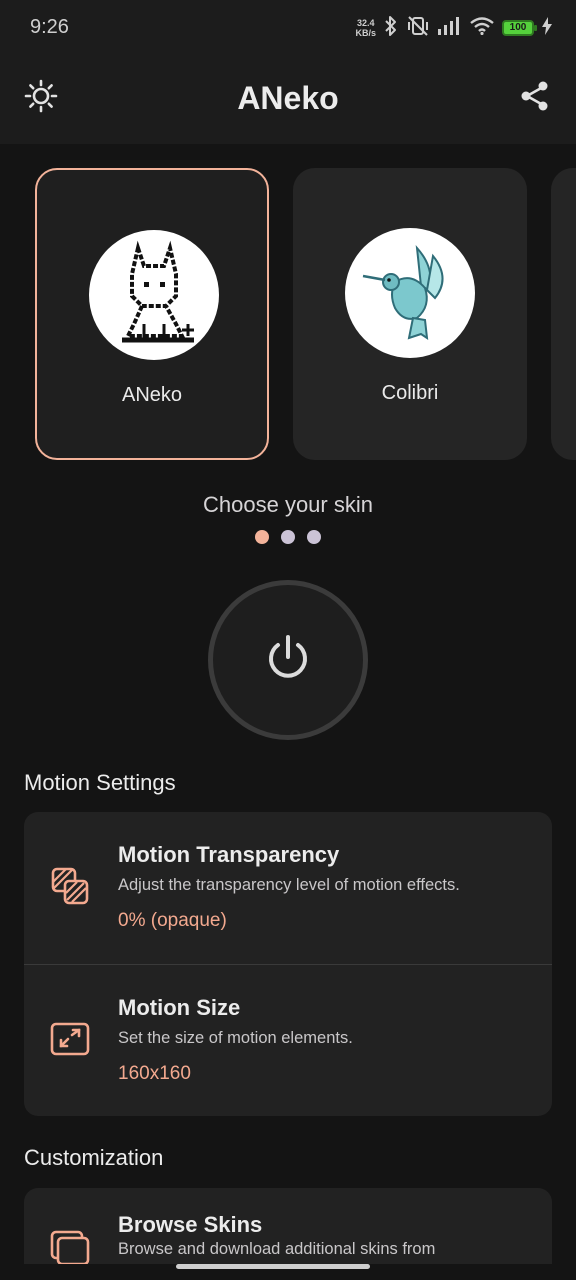 This screenshot has height=1280, width=576. I want to click on network-speed-unit: KB/s, so click(365, 33).